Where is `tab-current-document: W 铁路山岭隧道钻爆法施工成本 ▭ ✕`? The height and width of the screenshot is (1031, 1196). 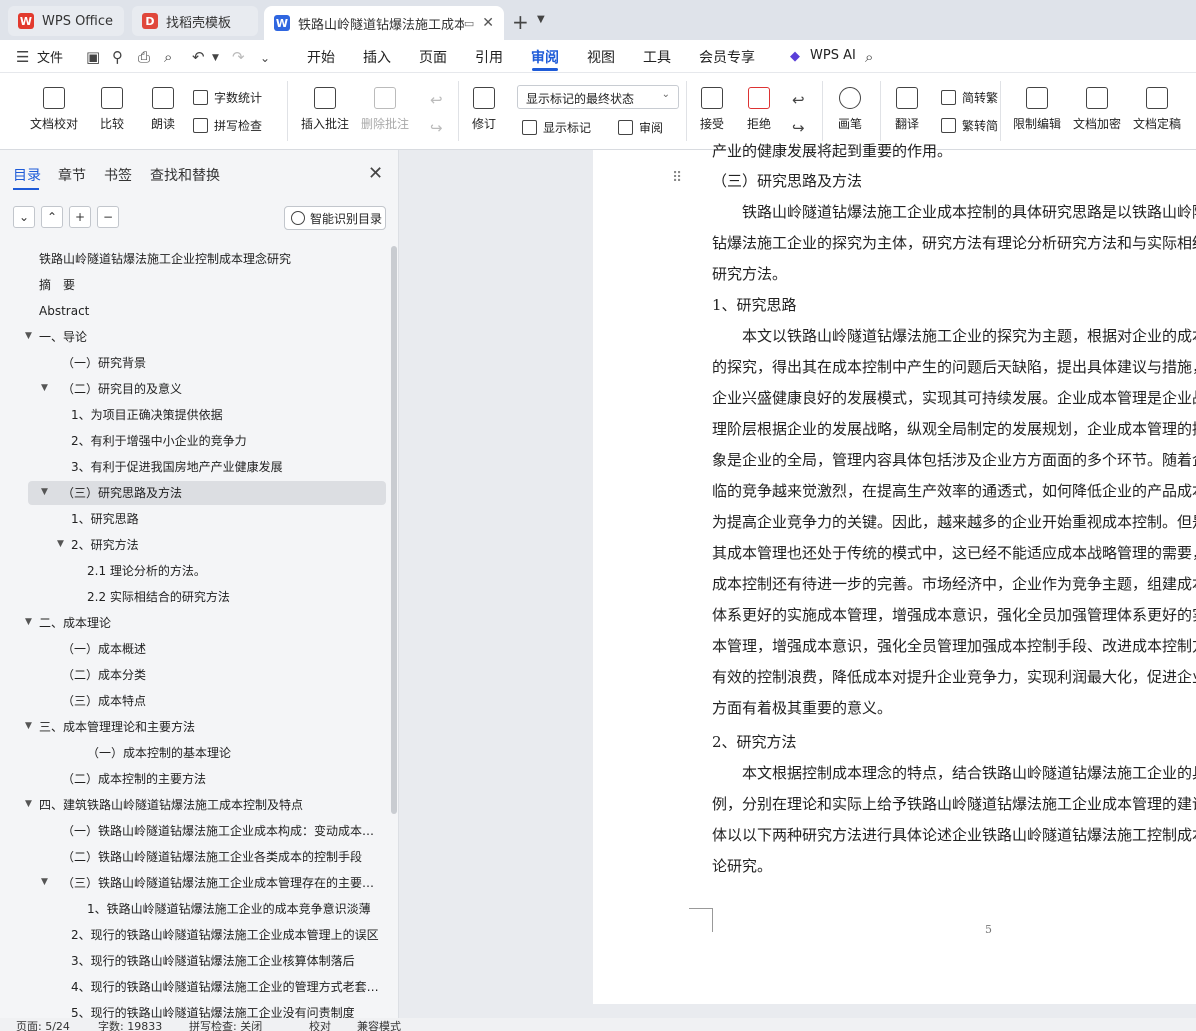
tab-current-document: W 铁路山岭隧道钻爆法施工成本 ▭ ✕ is located at coordinates (384, 23).